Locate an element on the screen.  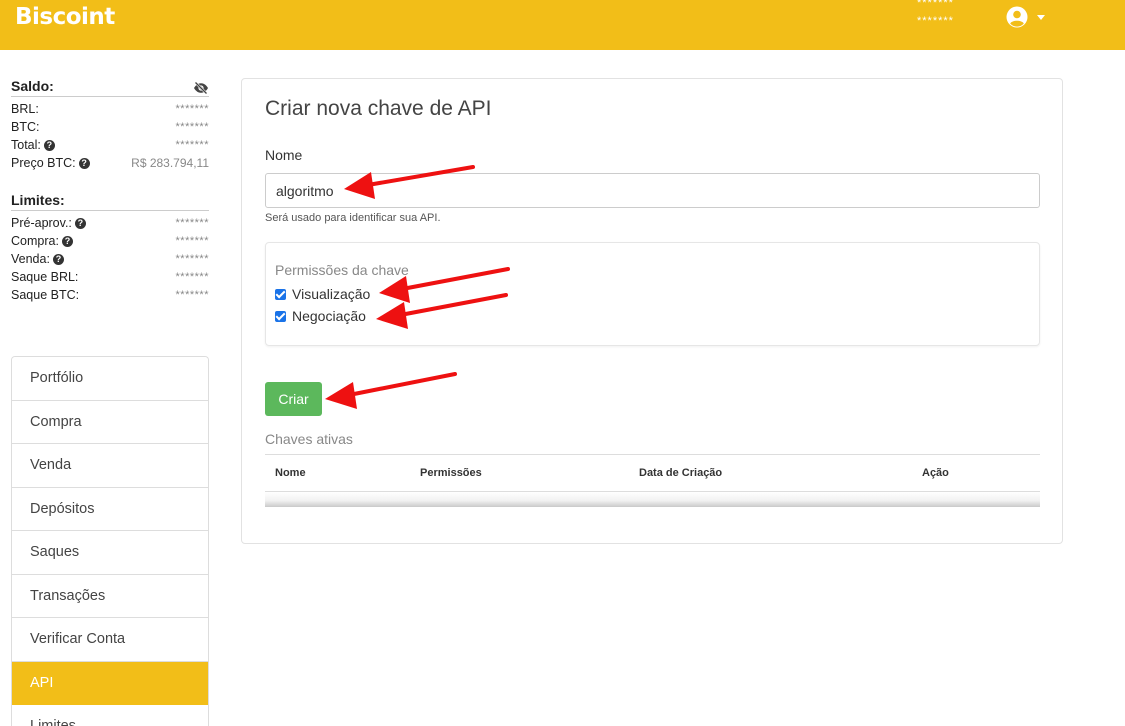
balance-label: Preço BTC: is located at coordinates (43, 163).